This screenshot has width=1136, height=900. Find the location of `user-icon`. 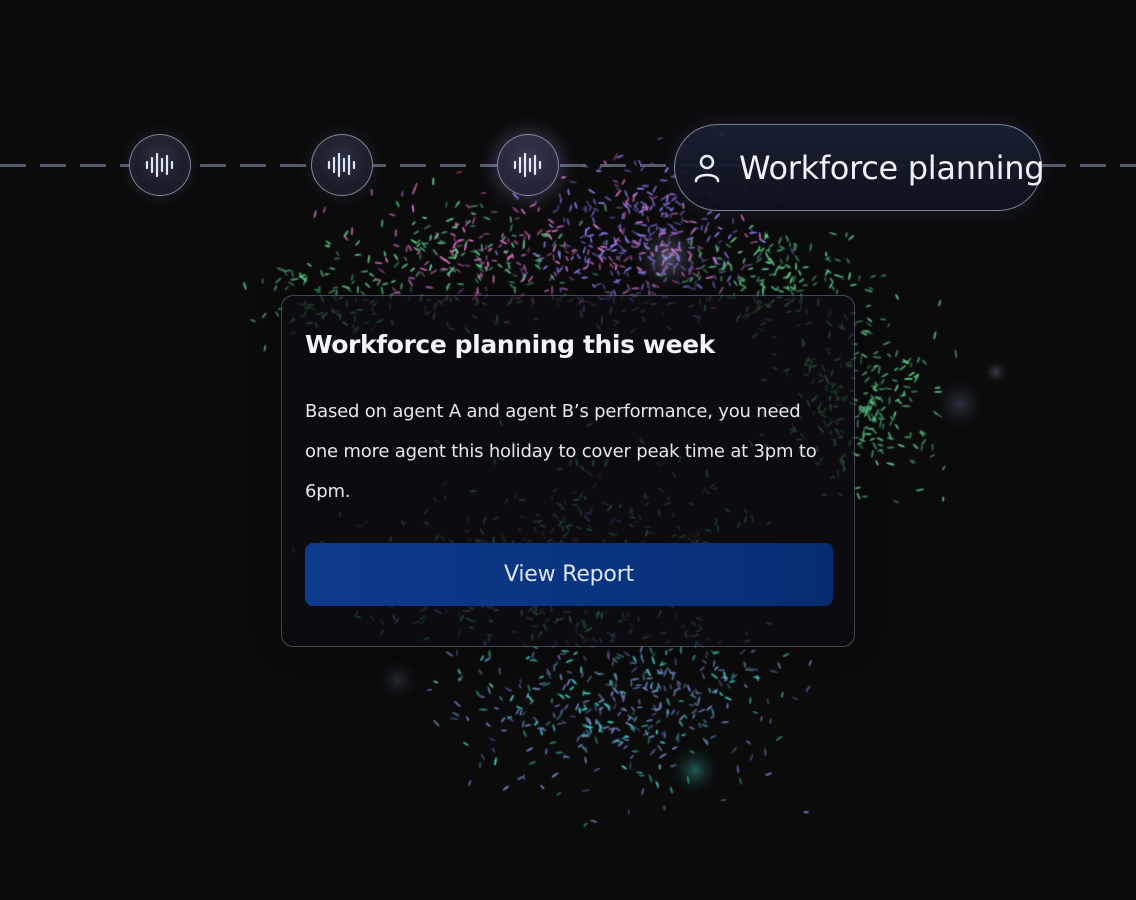

user-icon is located at coordinates (707, 168).